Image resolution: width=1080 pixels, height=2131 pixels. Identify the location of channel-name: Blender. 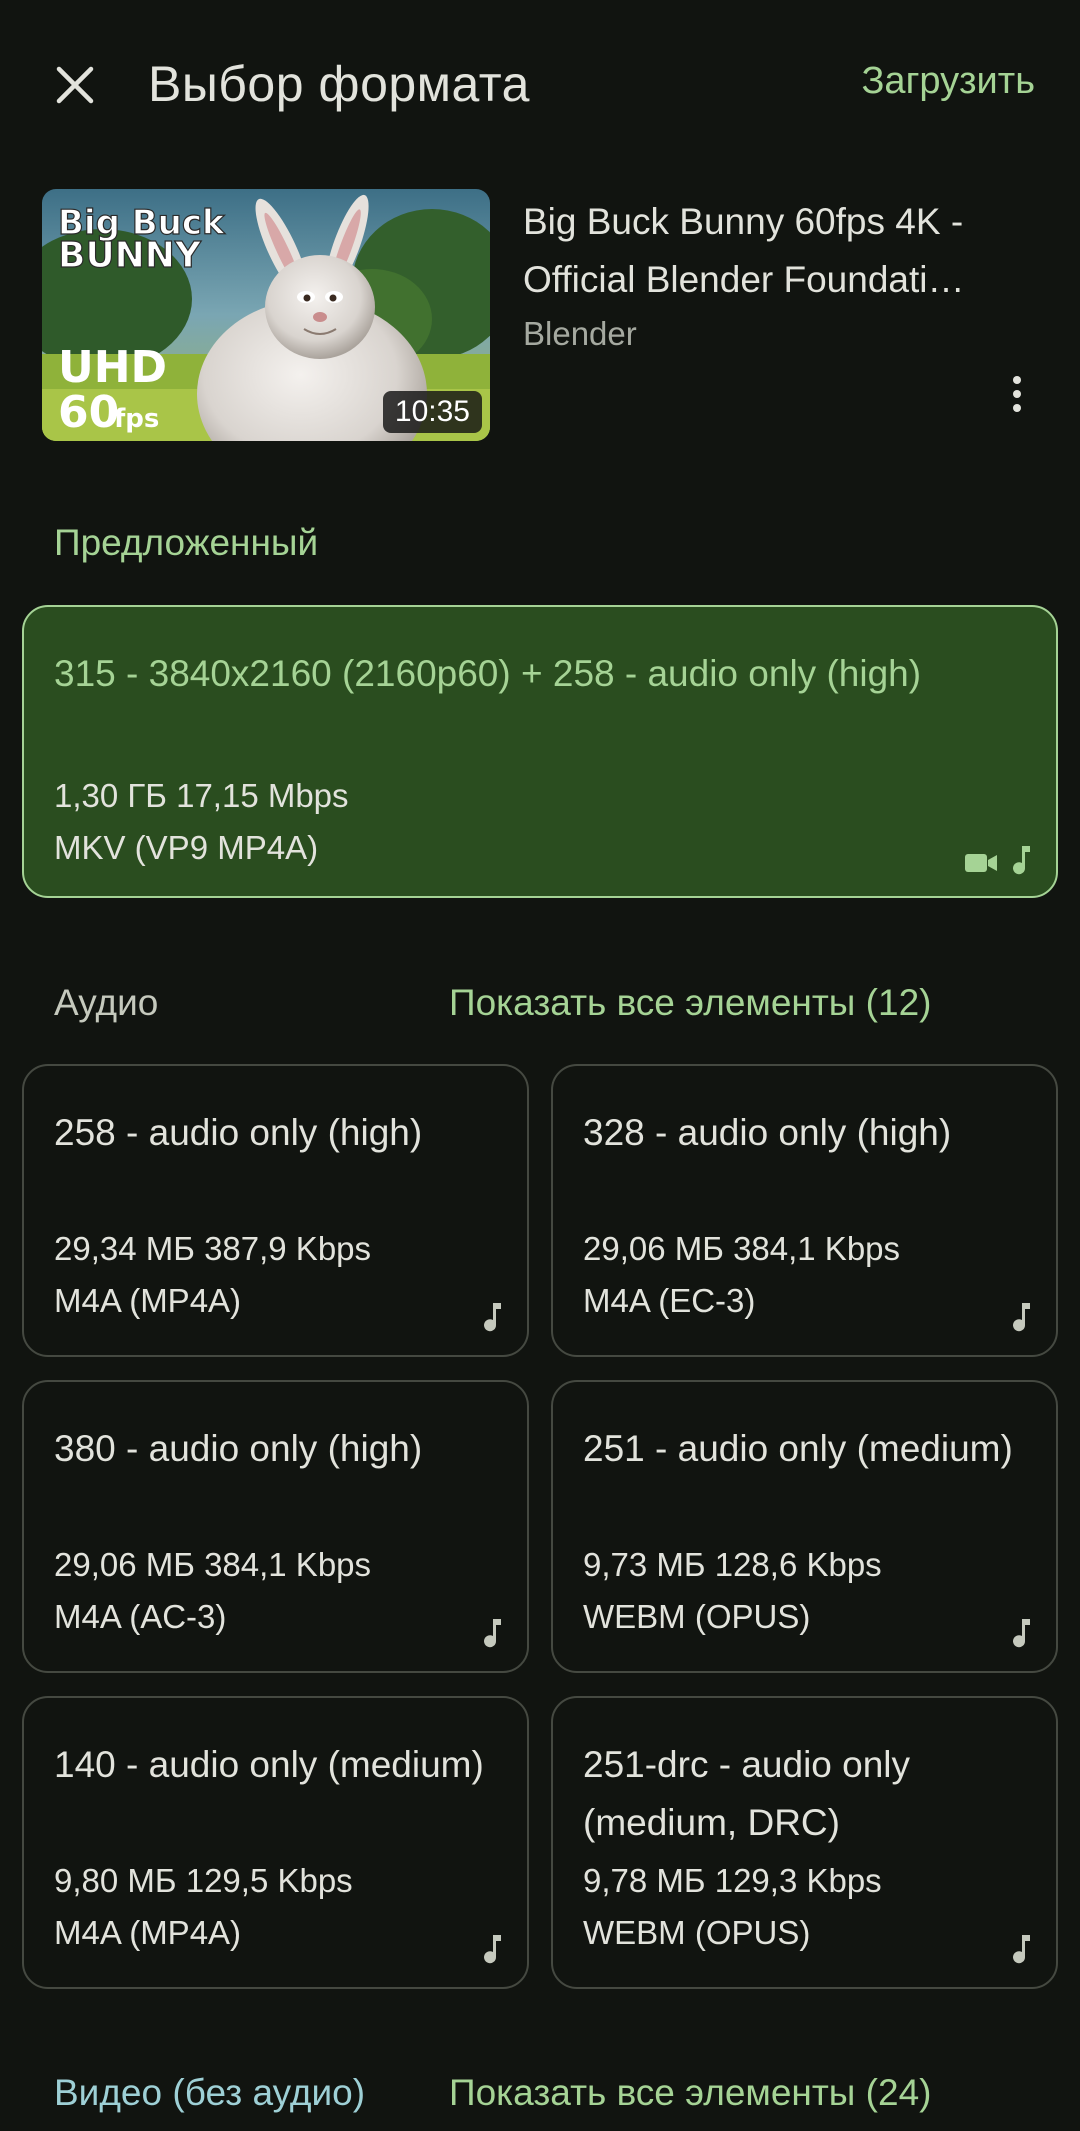
(580, 333).